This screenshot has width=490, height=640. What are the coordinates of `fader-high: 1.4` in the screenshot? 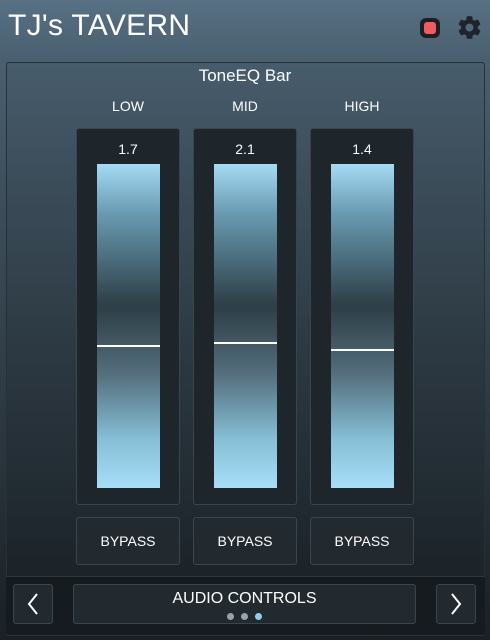 It's located at (362, 316).